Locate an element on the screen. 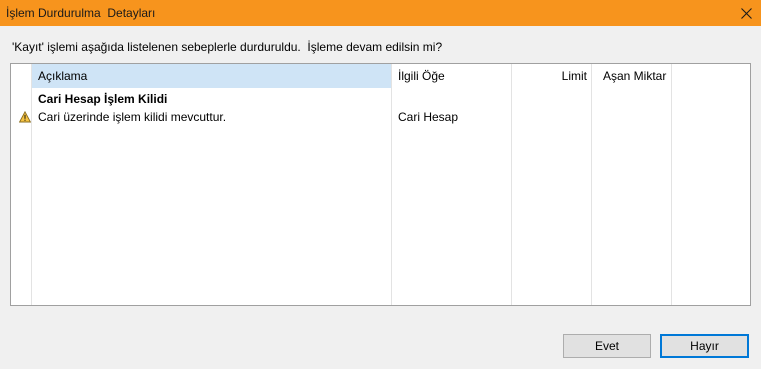 The height and width of the screenshot is (369, 761). row-related-item: Cari Hesap is located at coordinates (428, 117).